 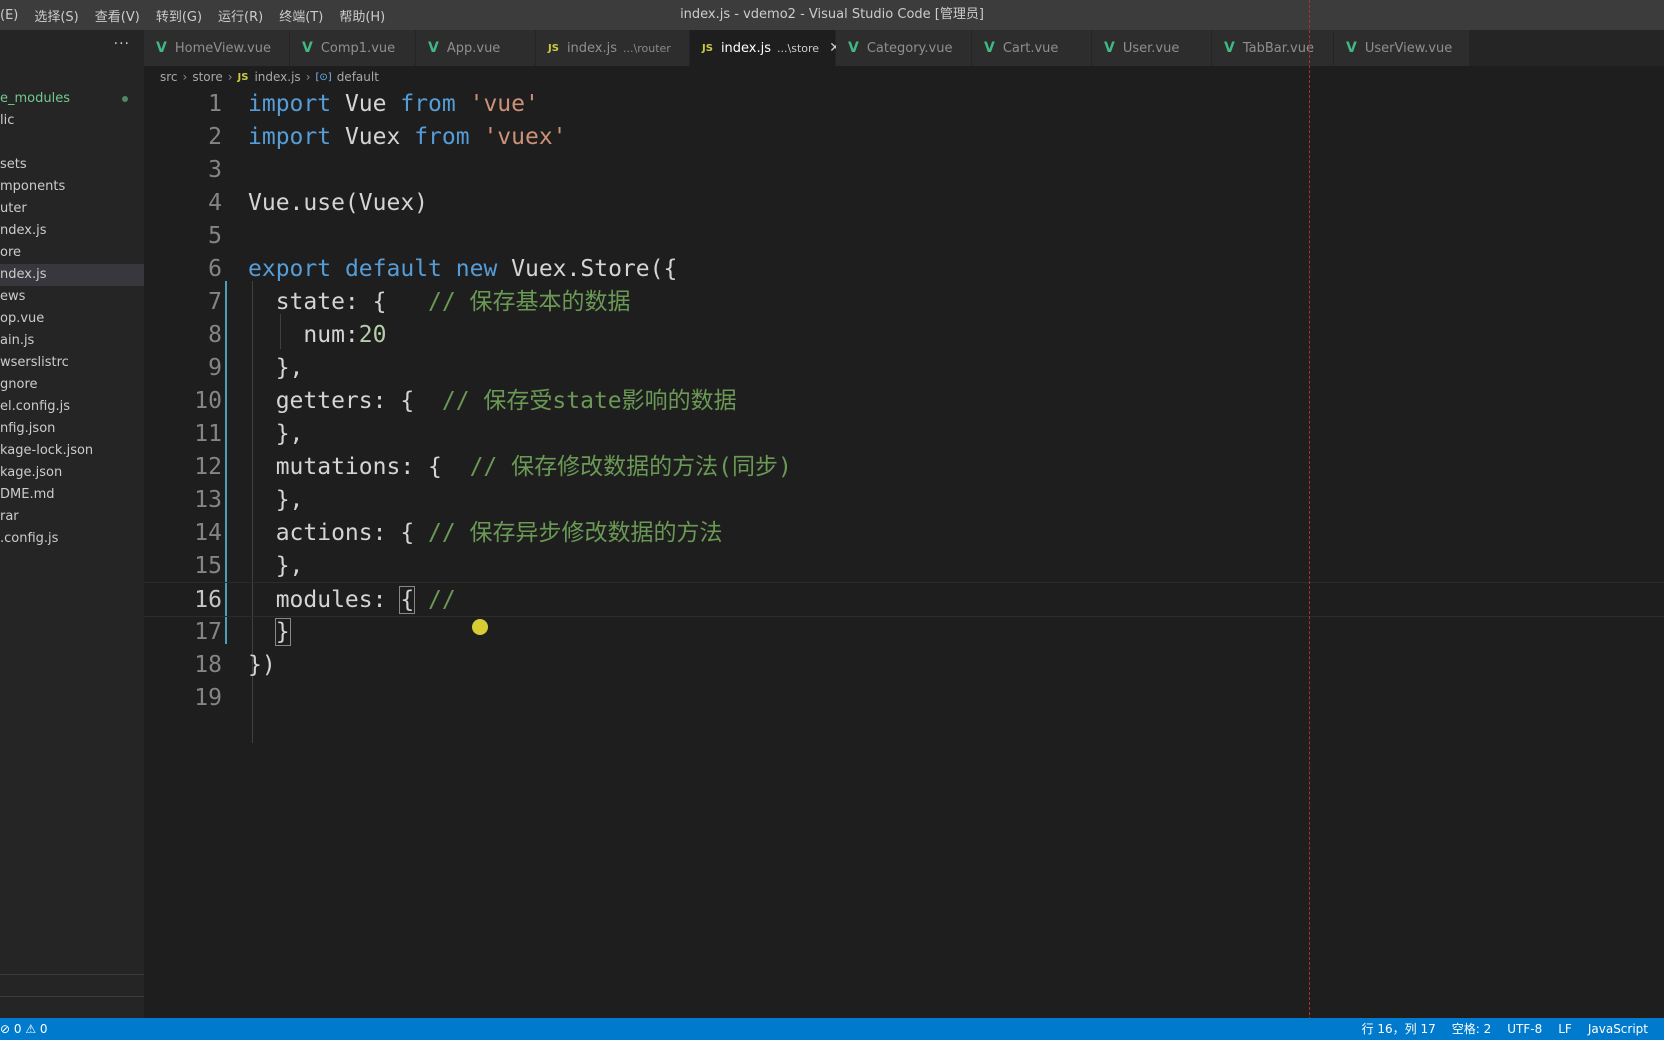 What do you see at coordinates (72, 253) in the screenshot?
I see `tree-item: ore` at bounding box center [72, 253].